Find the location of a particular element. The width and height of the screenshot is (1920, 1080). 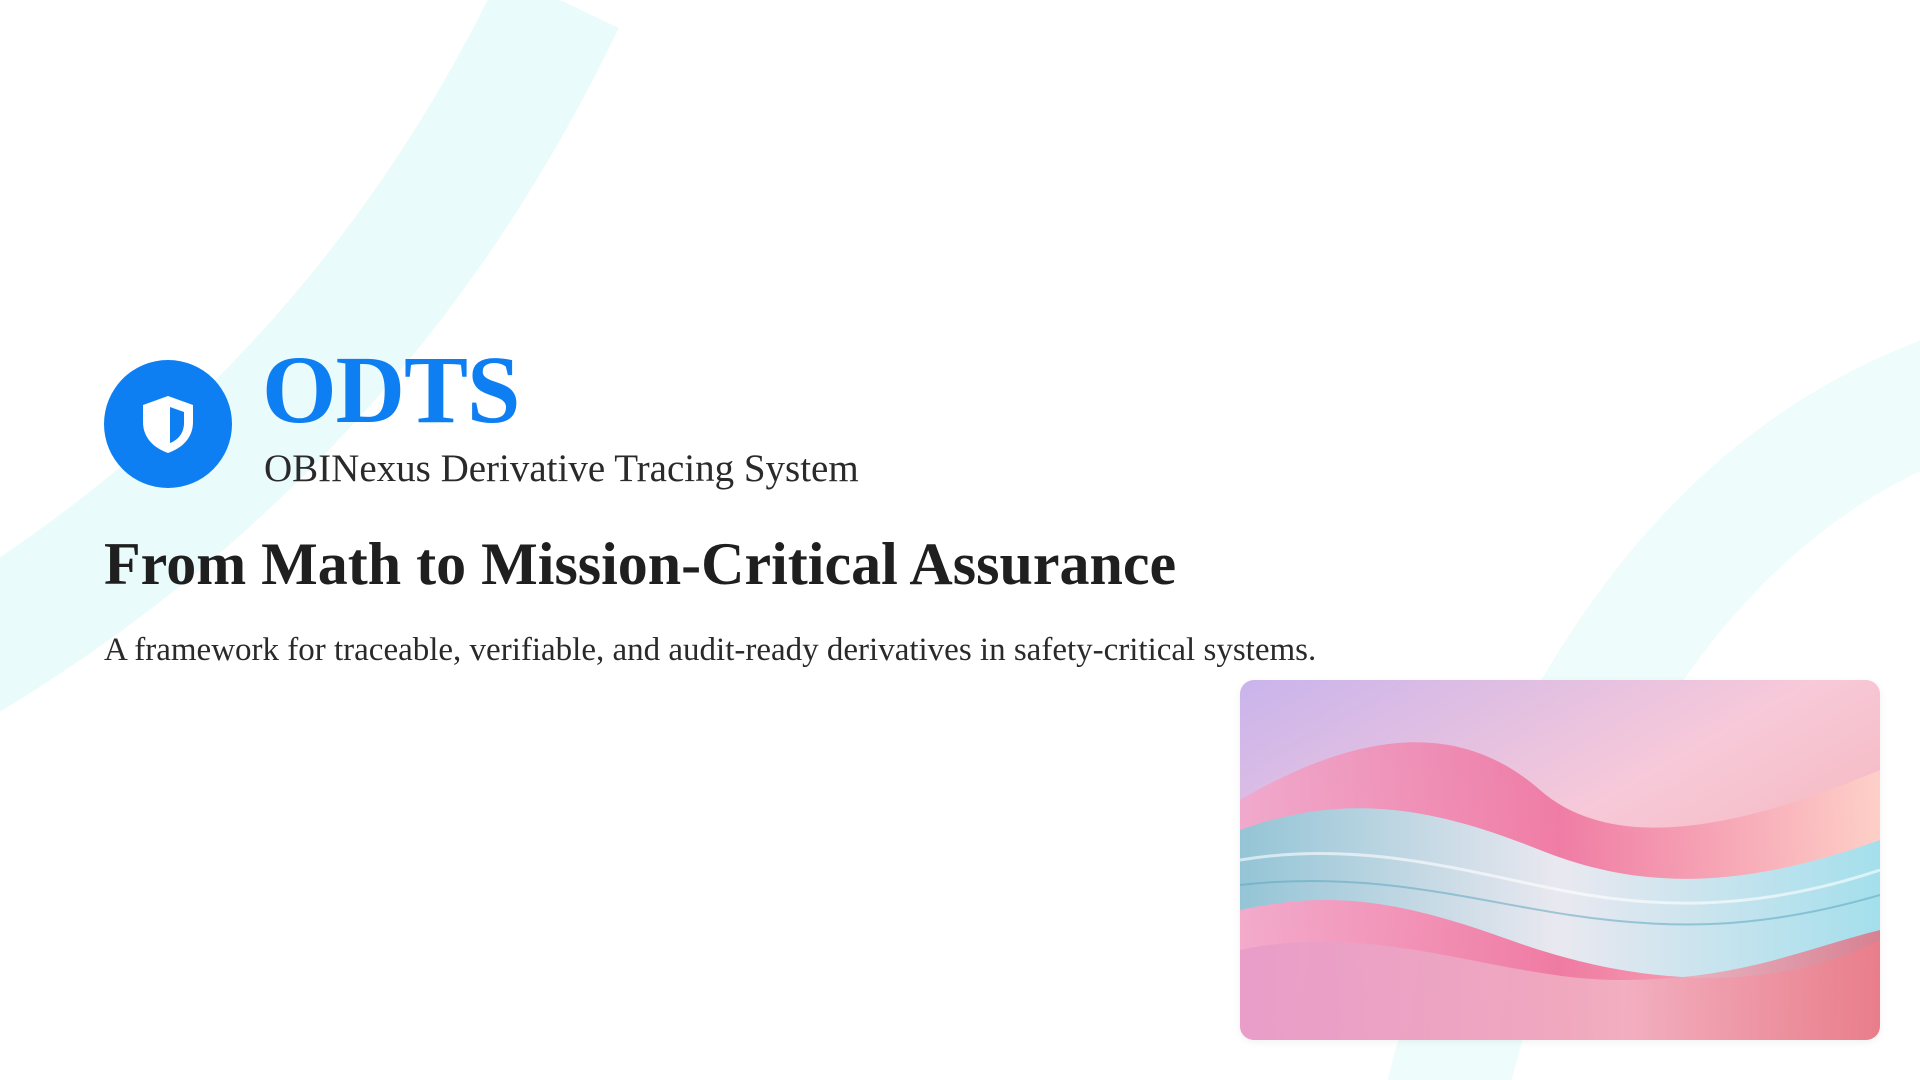

shield-icon is located at coordinates (168, 424).